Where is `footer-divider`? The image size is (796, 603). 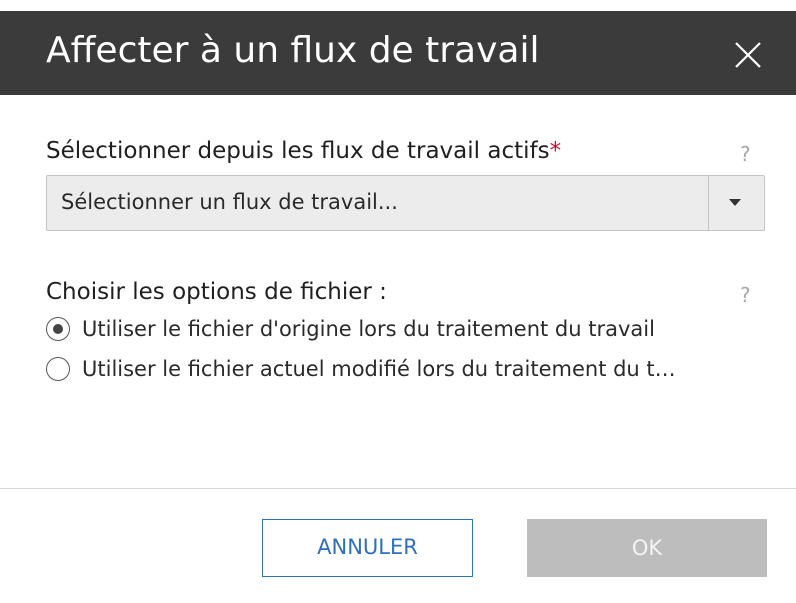 footer-divider is located at coordinates (398, 488).